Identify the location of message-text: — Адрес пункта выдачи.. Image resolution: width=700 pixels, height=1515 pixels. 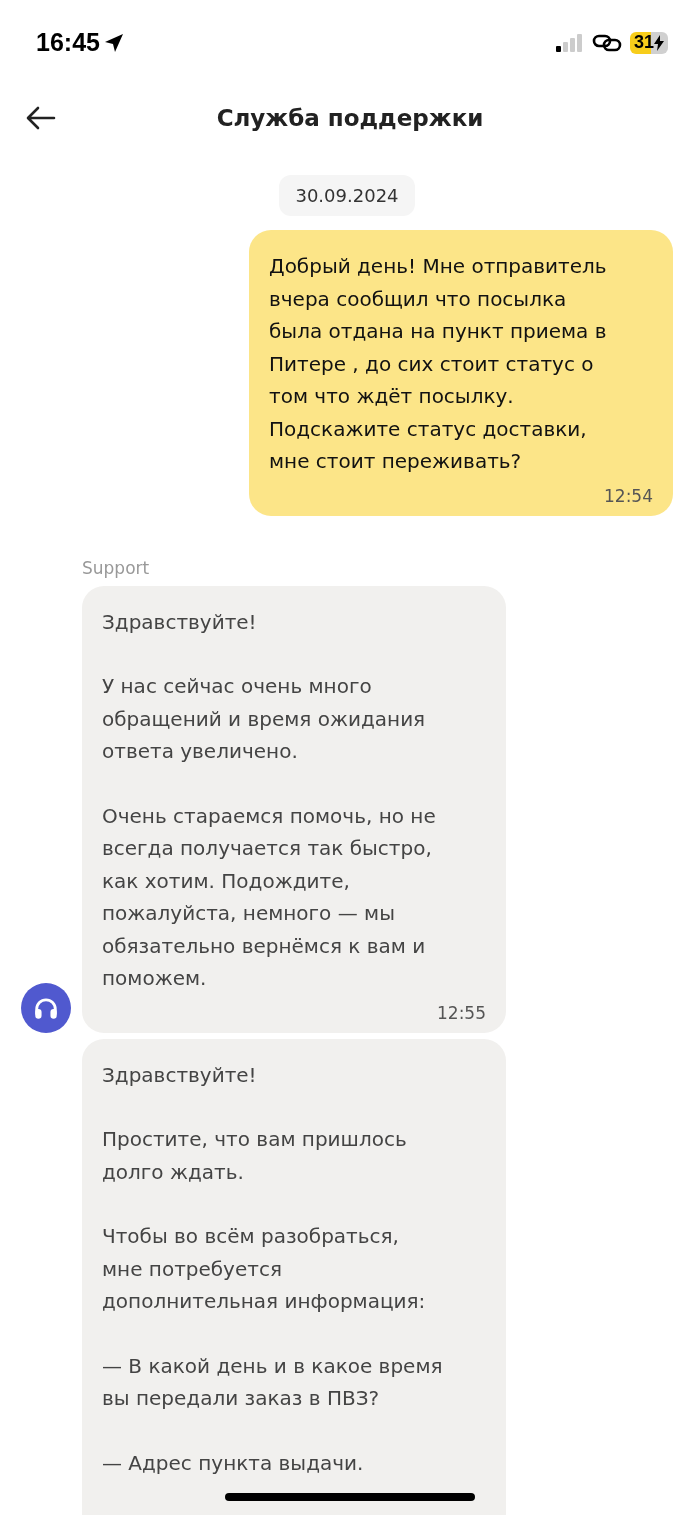
(233, 1463).